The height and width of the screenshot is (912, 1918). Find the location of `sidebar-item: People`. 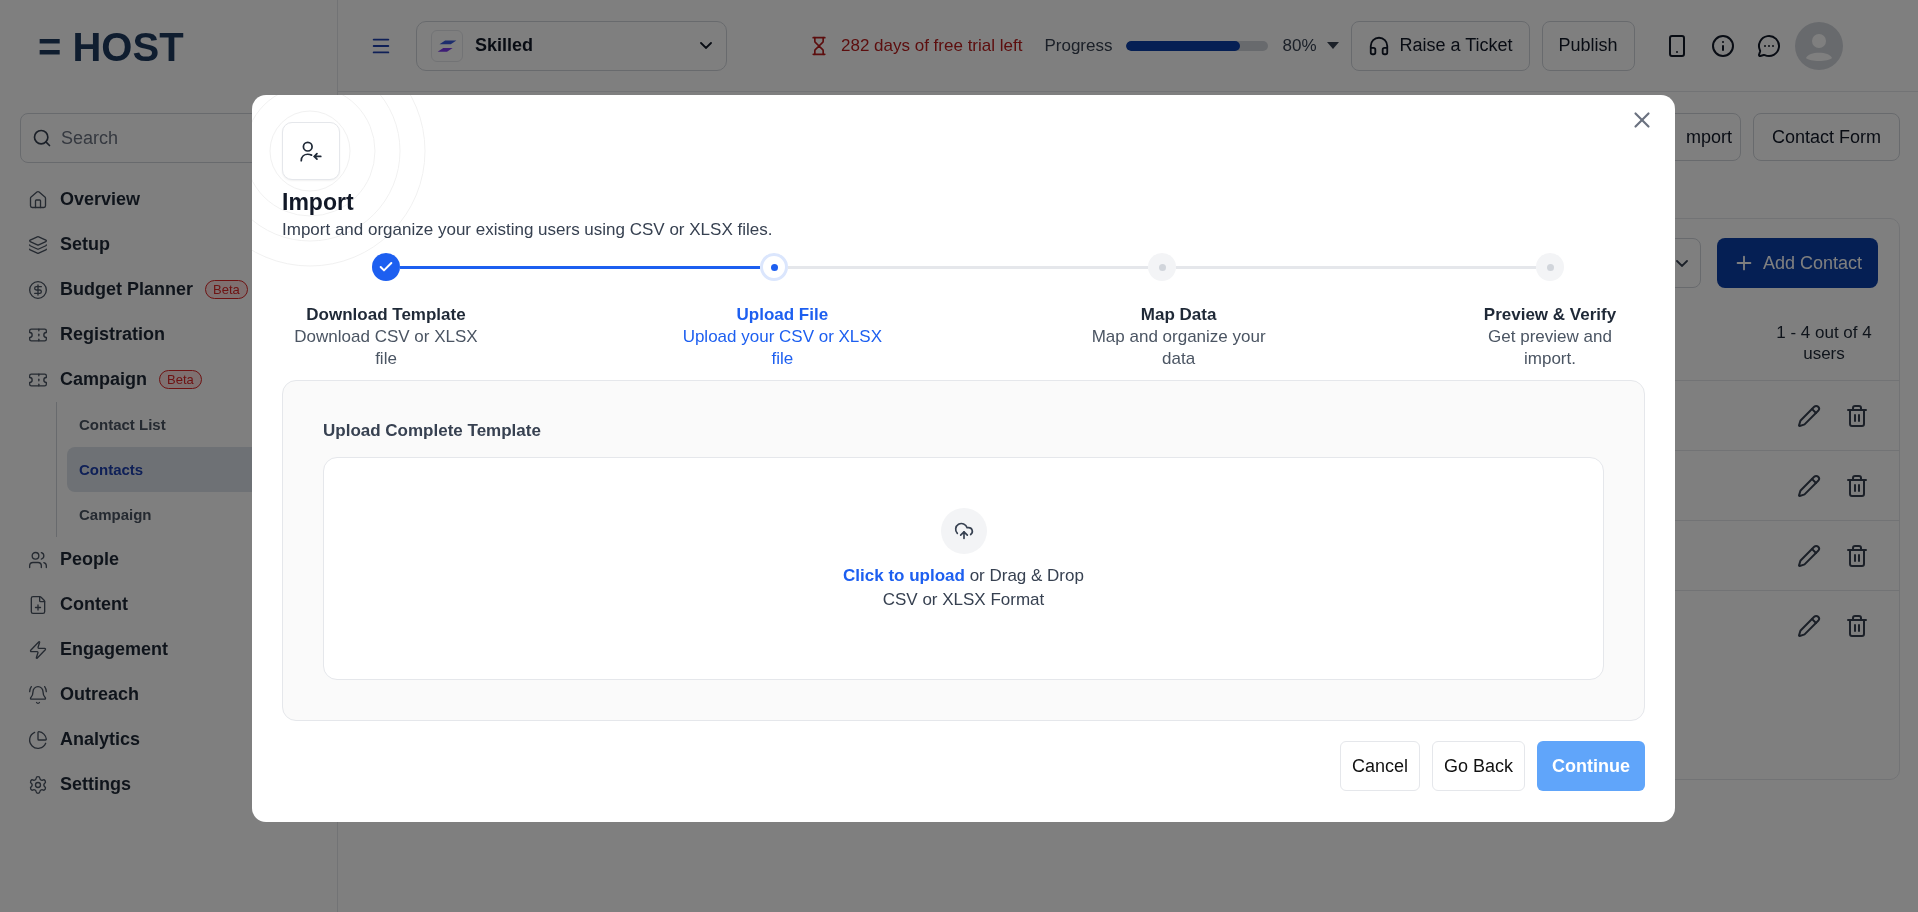

sidebar-item: People is located at coordinates (170, 559).